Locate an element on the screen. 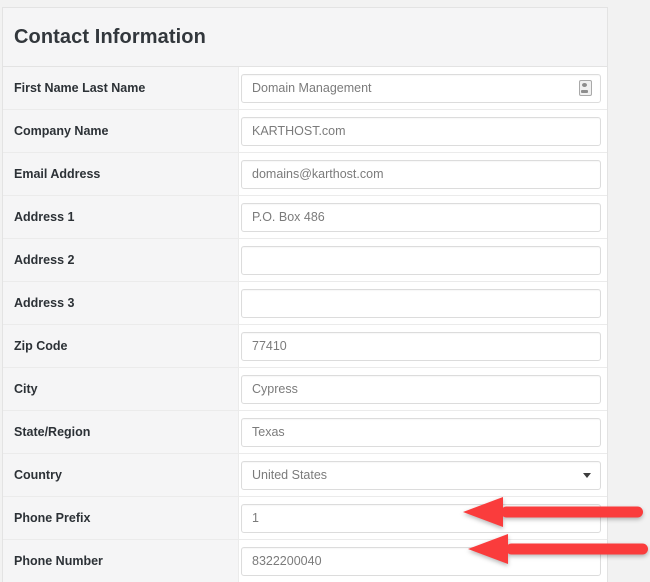 The width and height of the screenshot is (650, 582). input-first-name-last-name: Domain Management is located at coordinates (421, 88).